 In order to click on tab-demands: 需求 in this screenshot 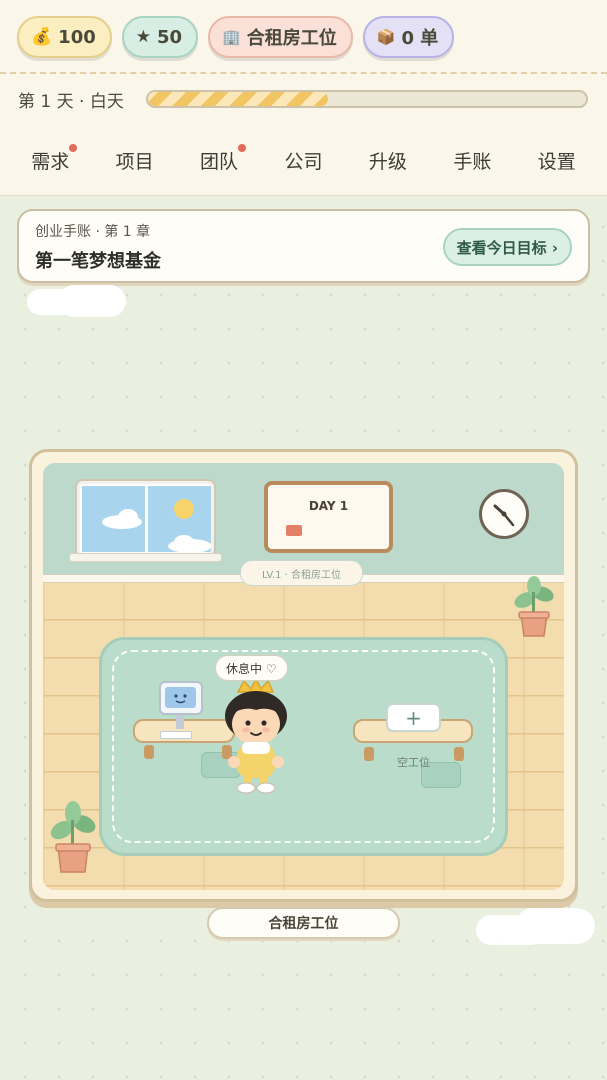, I will do `click(50, 160)`.